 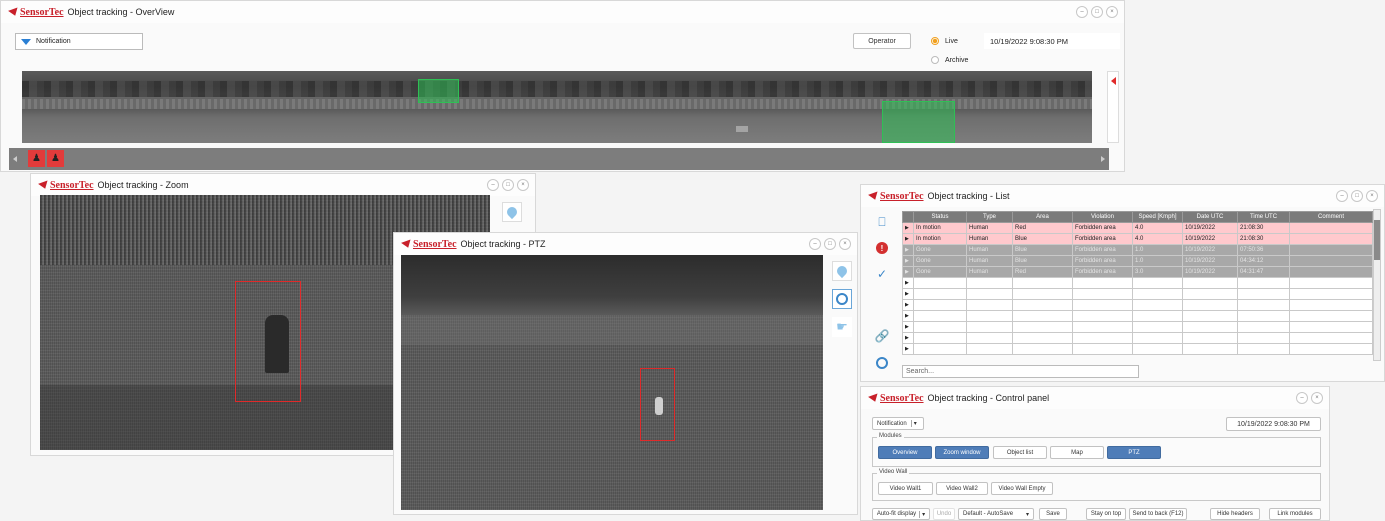 I want to click on layout-select: Default - AutoSave ▾, so click(x=996, y=514).